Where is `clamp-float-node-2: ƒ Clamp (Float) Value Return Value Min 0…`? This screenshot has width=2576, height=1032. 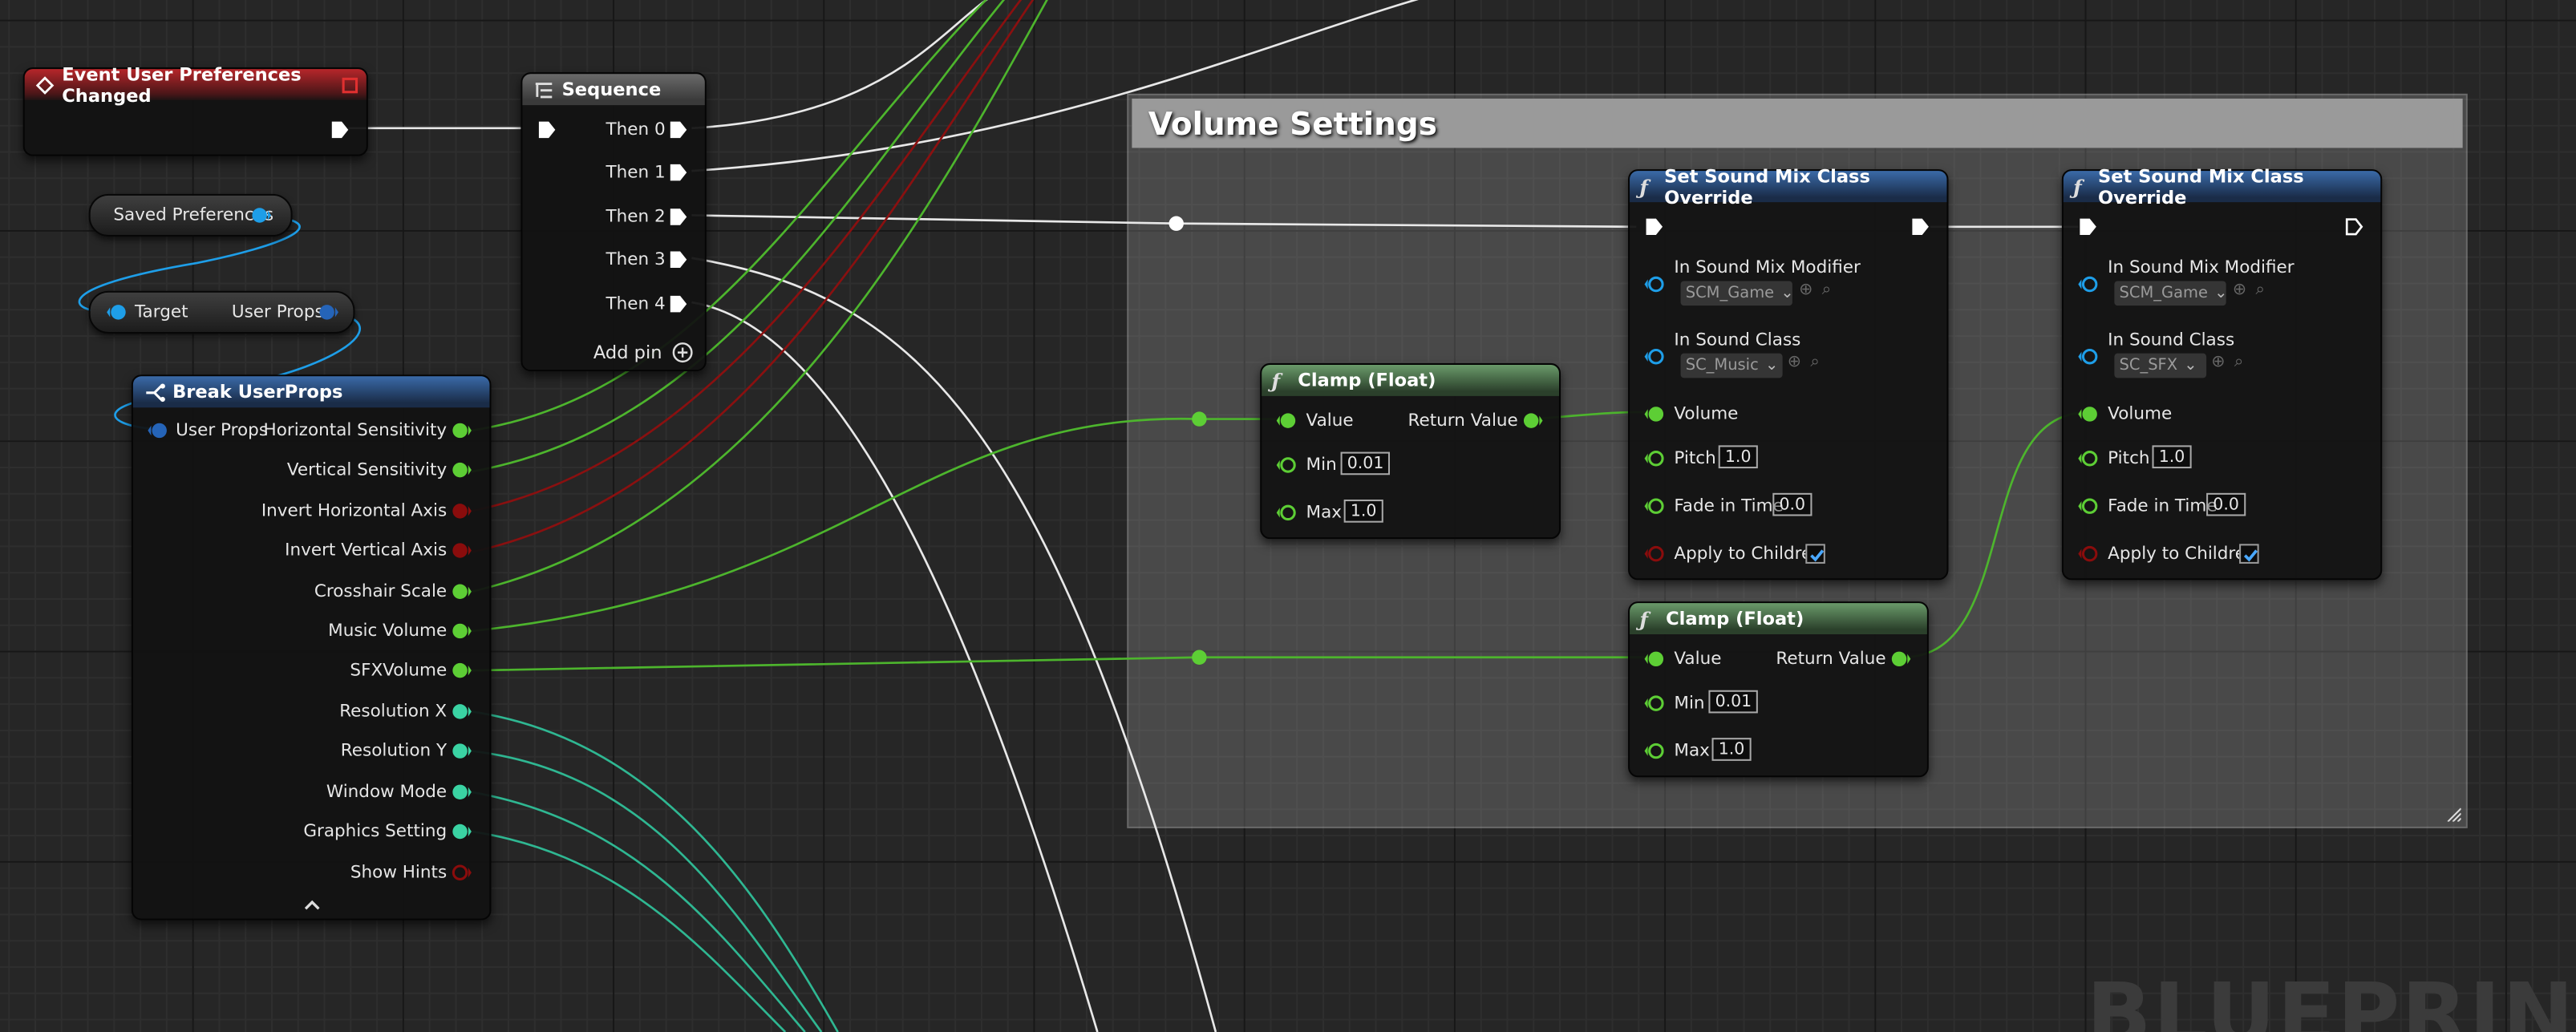 clamp-float-node-2: ƒ Clamp (Float) Value Return Value Min 0… is located at coordinates (1778, 689).